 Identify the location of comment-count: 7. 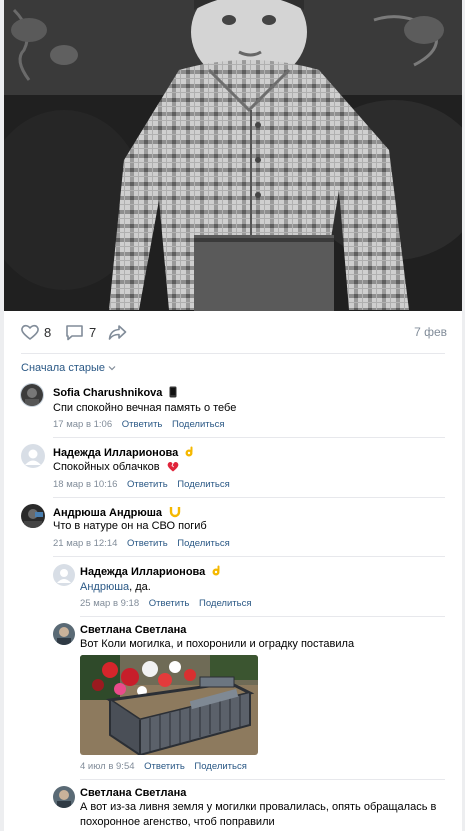
(93, 332).